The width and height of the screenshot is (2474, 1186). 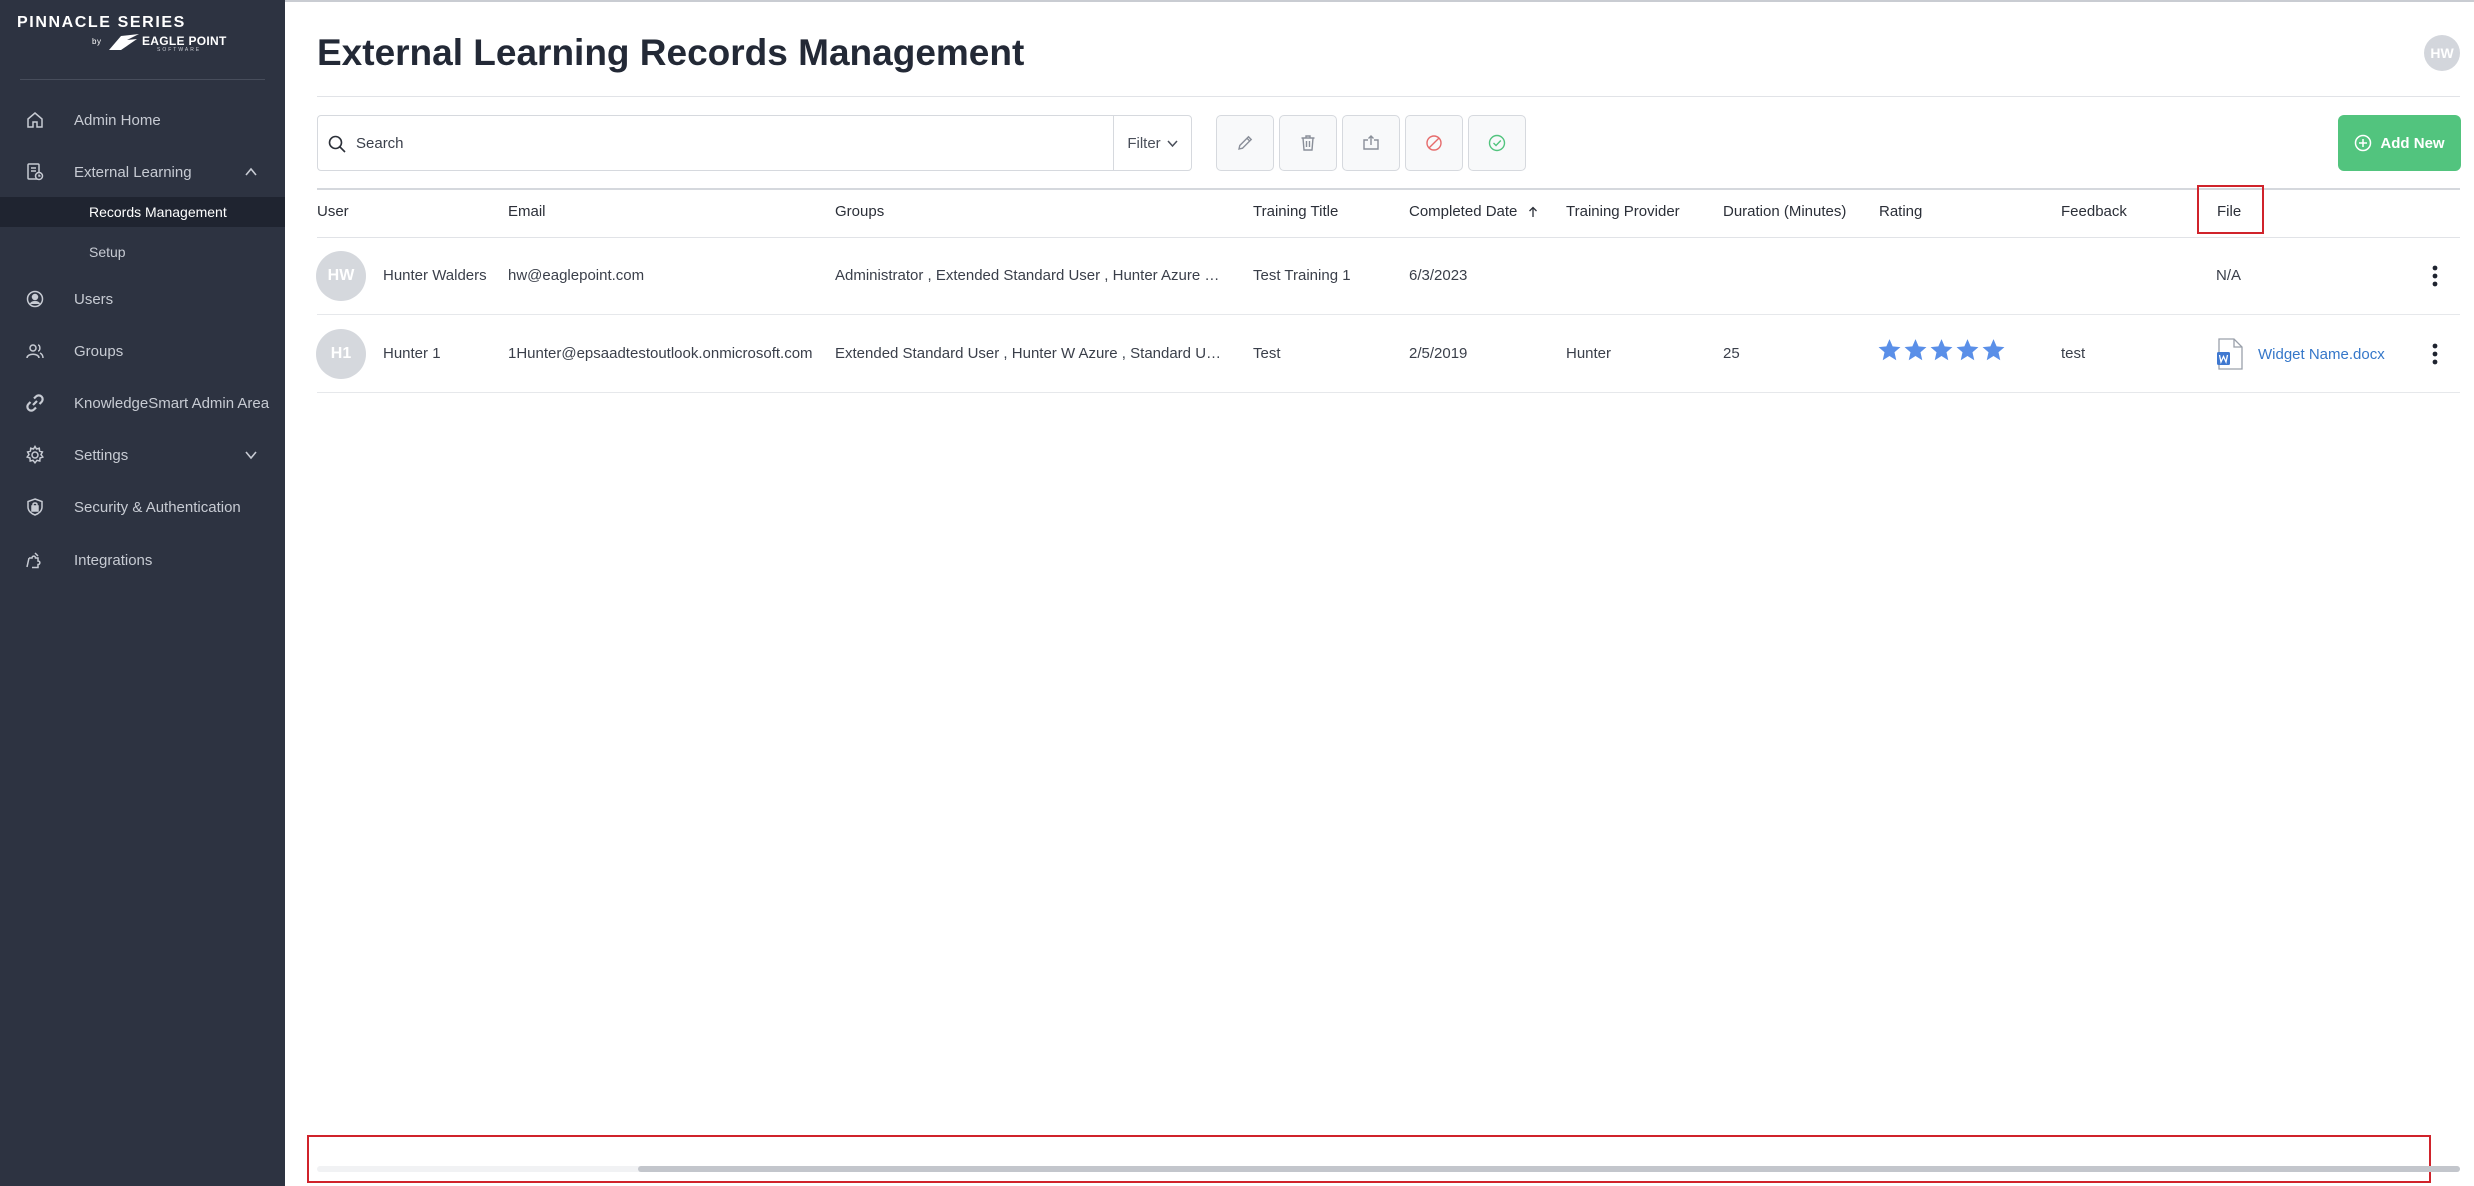 What do you see at coordinates (97, 41) in the screenshot?
I see `logo-by-text: by` at bounding box center [97, 41].